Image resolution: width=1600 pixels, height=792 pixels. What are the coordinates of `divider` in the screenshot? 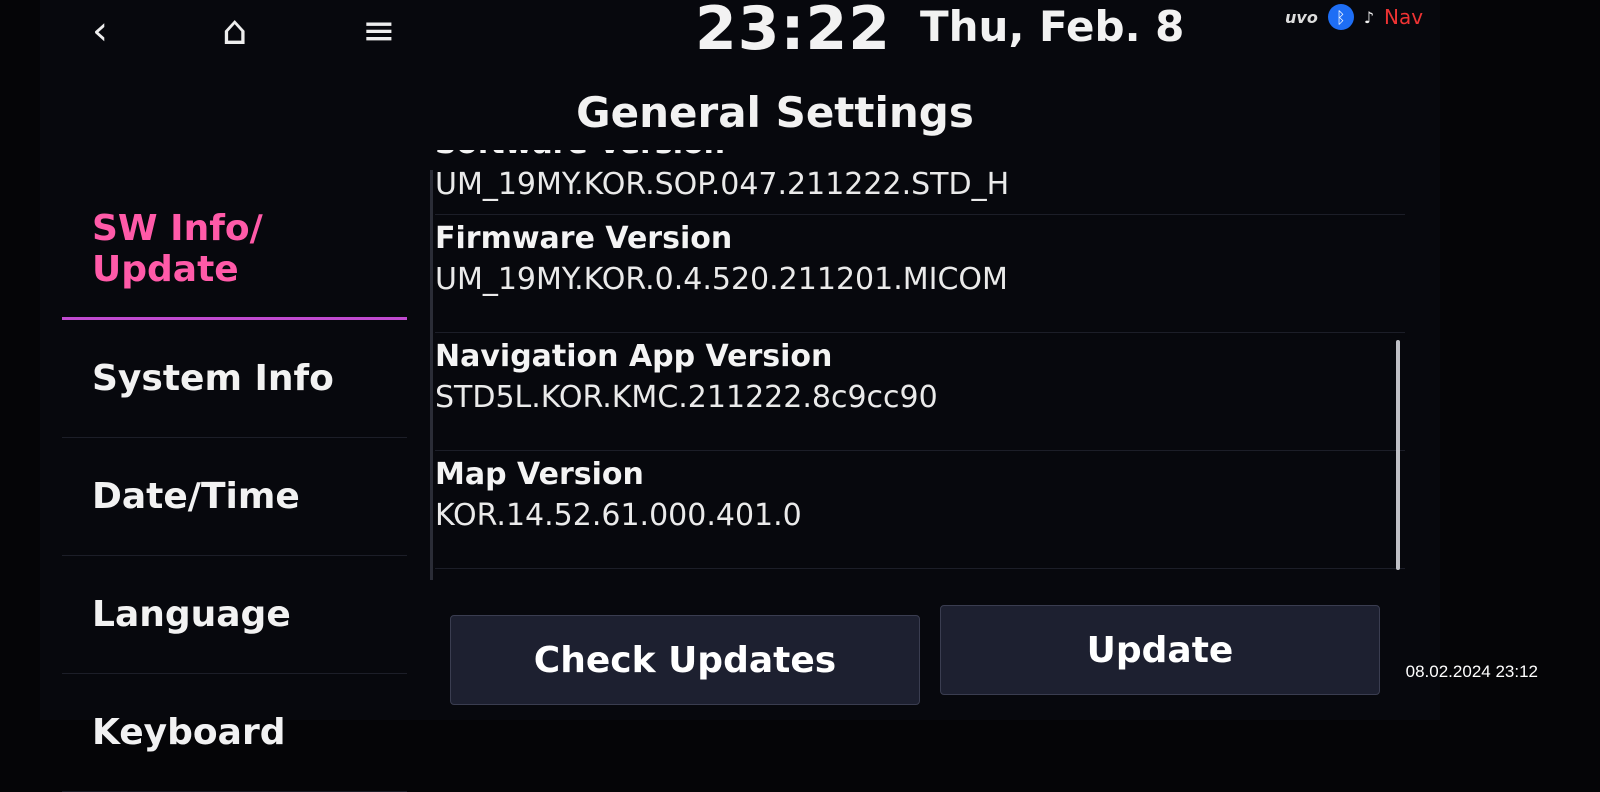 It's located at (431, 375).